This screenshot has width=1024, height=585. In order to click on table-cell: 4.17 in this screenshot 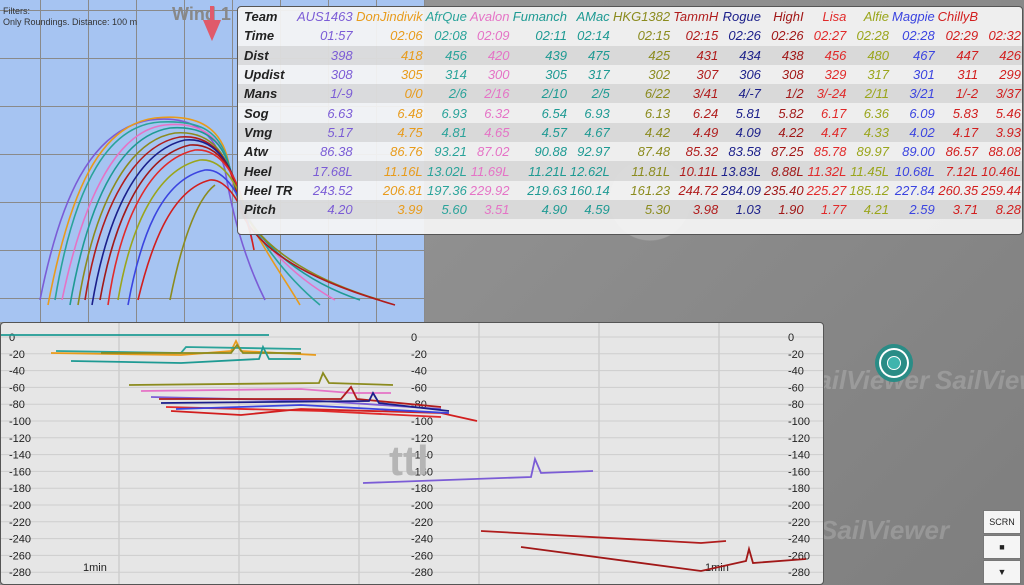, I will do `click(965, 132)`.